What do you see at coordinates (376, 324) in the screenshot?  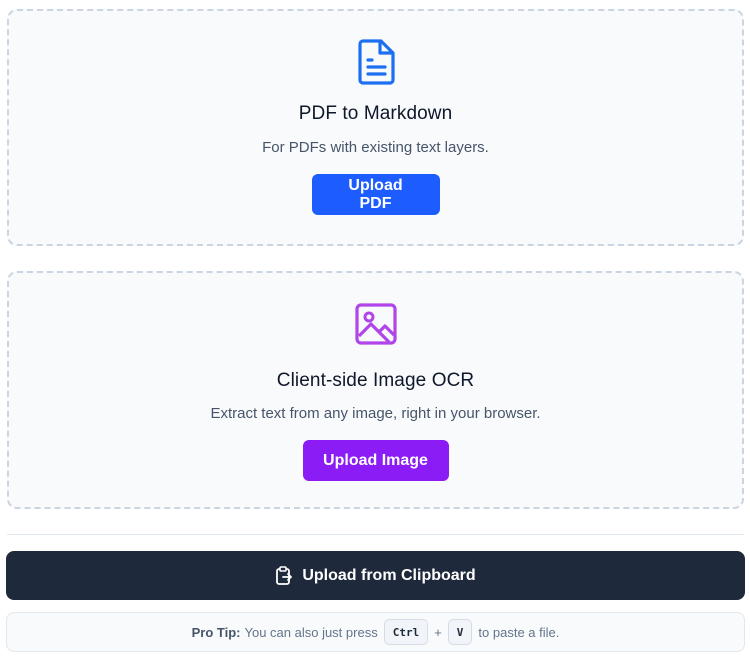 I see `image-icon` at bounding box center [376, 324].